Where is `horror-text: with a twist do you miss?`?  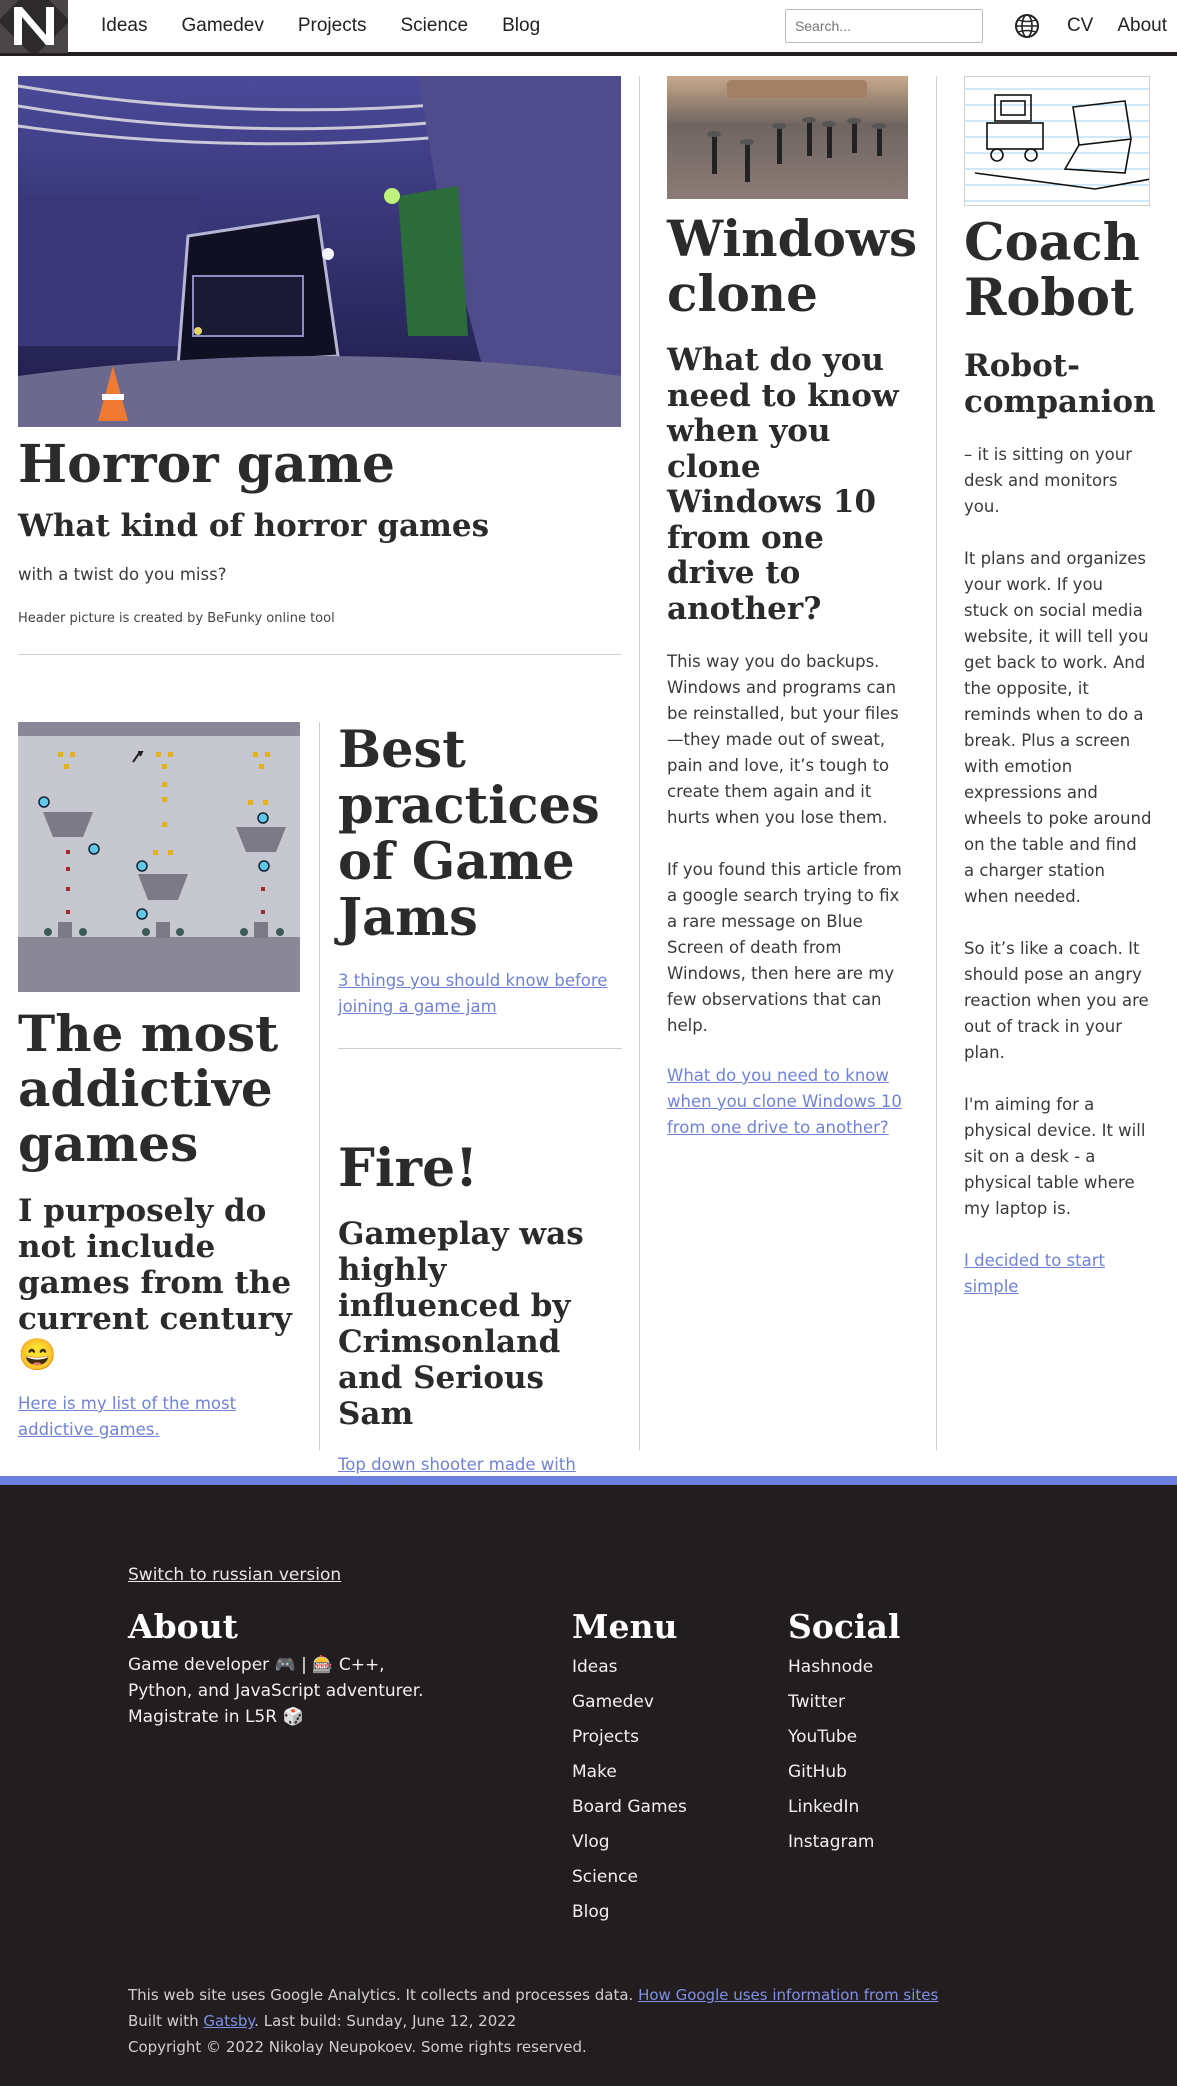
horror-text: with a twist do you miss? is located at coordinates (122, 574).